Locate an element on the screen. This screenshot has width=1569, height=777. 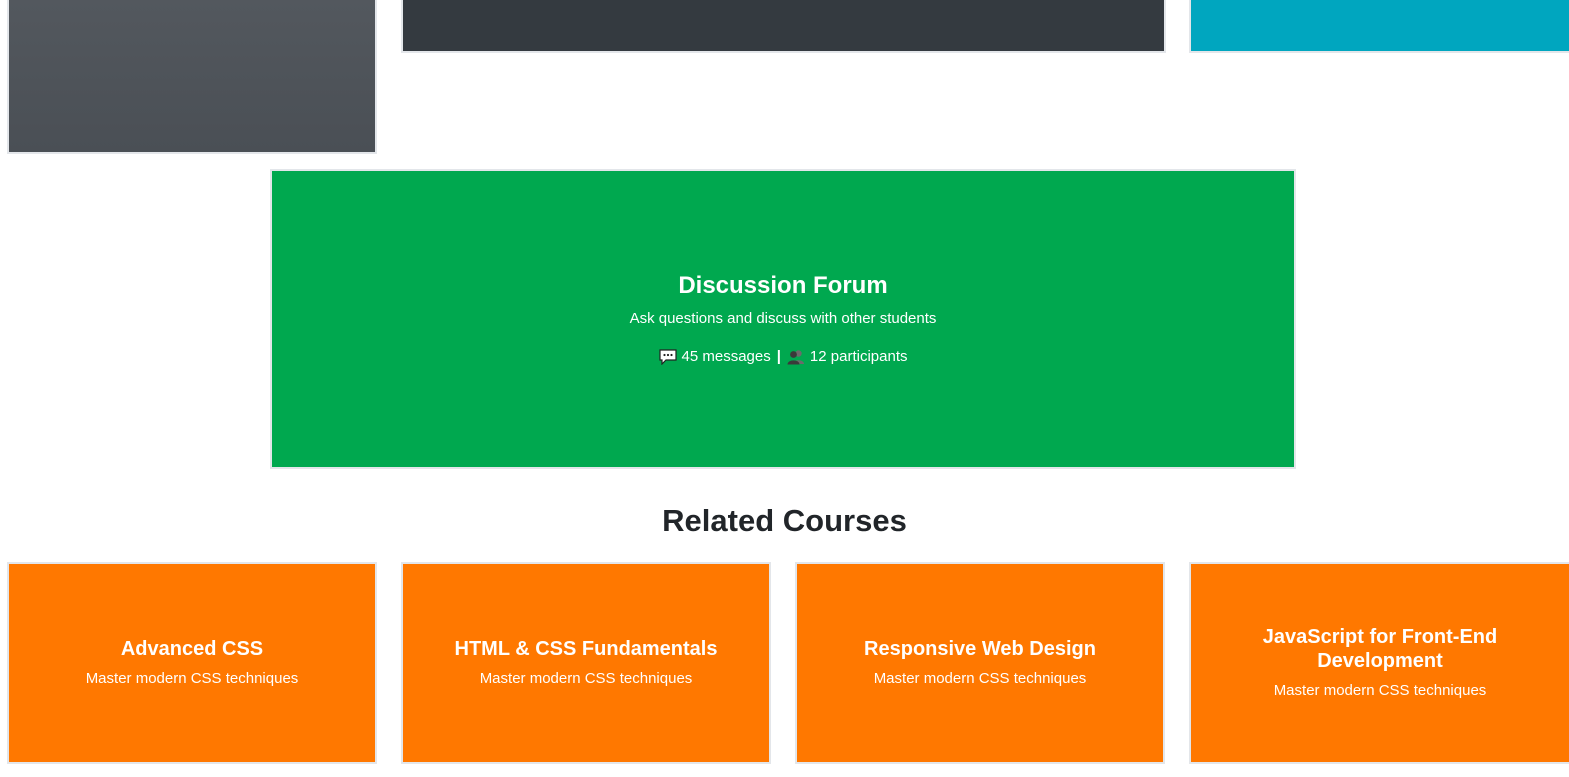
course-title: Responsive Web Design is located at coordinates (980, 649).